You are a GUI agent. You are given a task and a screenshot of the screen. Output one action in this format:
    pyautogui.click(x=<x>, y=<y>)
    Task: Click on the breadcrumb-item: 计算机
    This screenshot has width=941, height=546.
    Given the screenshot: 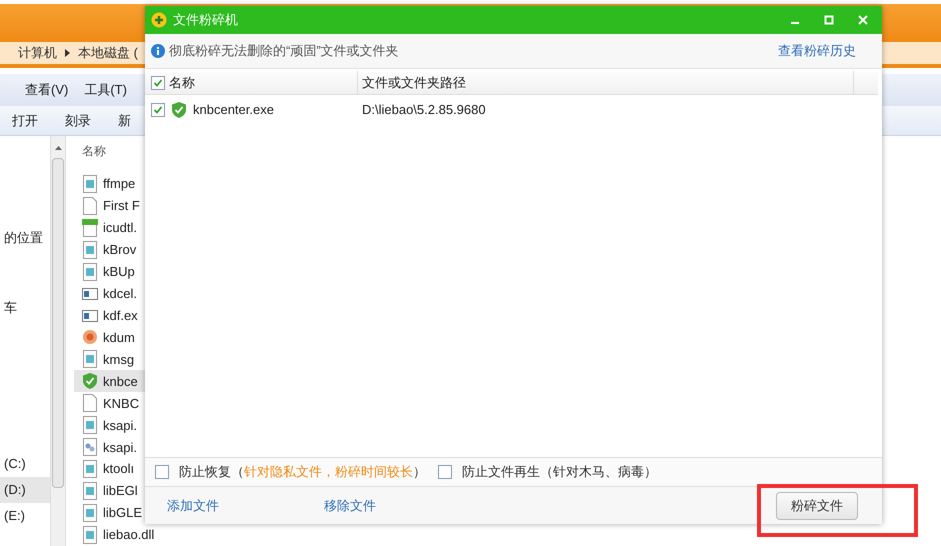 What is the action you would take?
    pyautogui.click(x=37, y=53)
    